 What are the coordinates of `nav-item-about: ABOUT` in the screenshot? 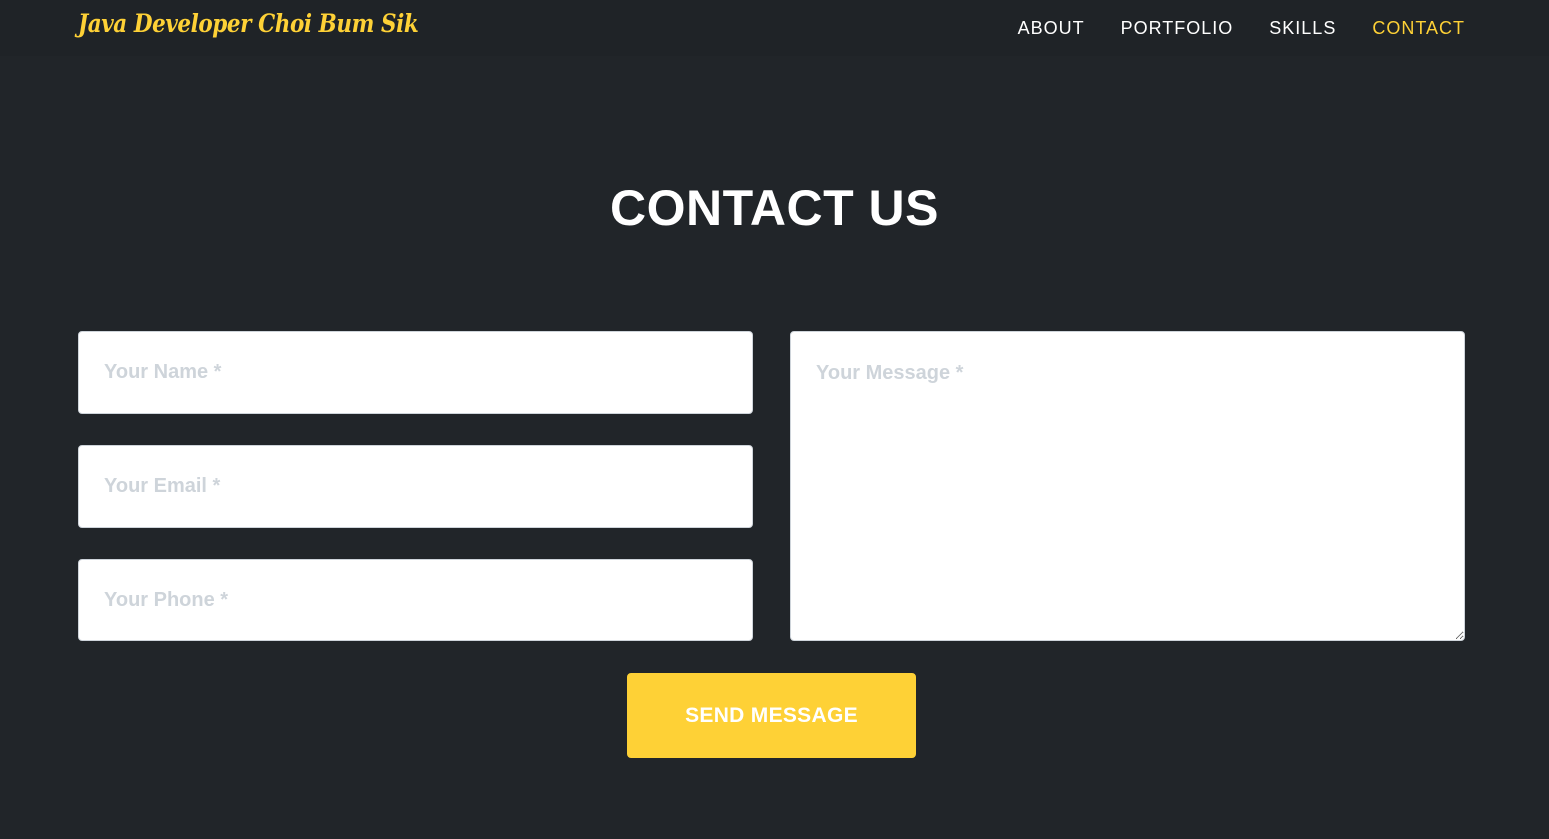 It's located at (1033, 28).